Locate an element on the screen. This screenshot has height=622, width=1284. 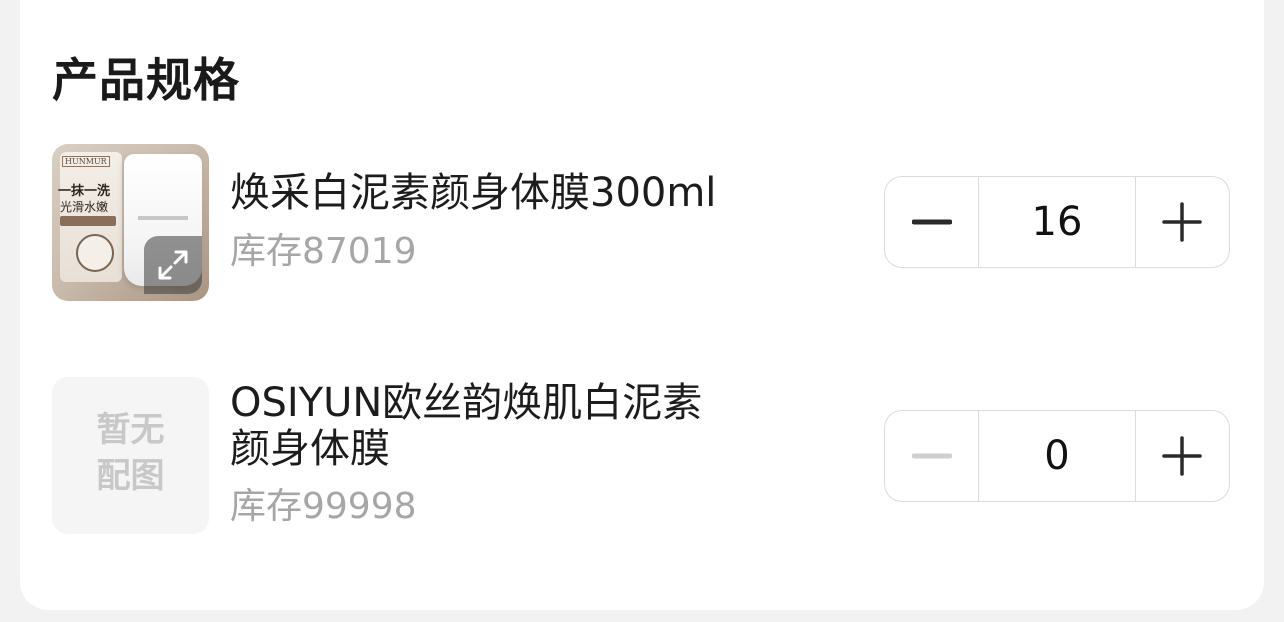
section-title: 产品规格 is located at coordinates (146, 80).